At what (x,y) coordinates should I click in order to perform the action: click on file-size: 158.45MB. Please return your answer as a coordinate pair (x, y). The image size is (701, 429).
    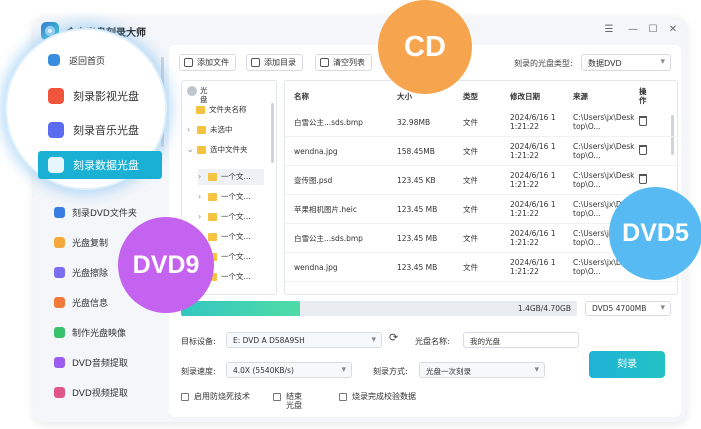
    Looking at the image, I should click on (416, 151).